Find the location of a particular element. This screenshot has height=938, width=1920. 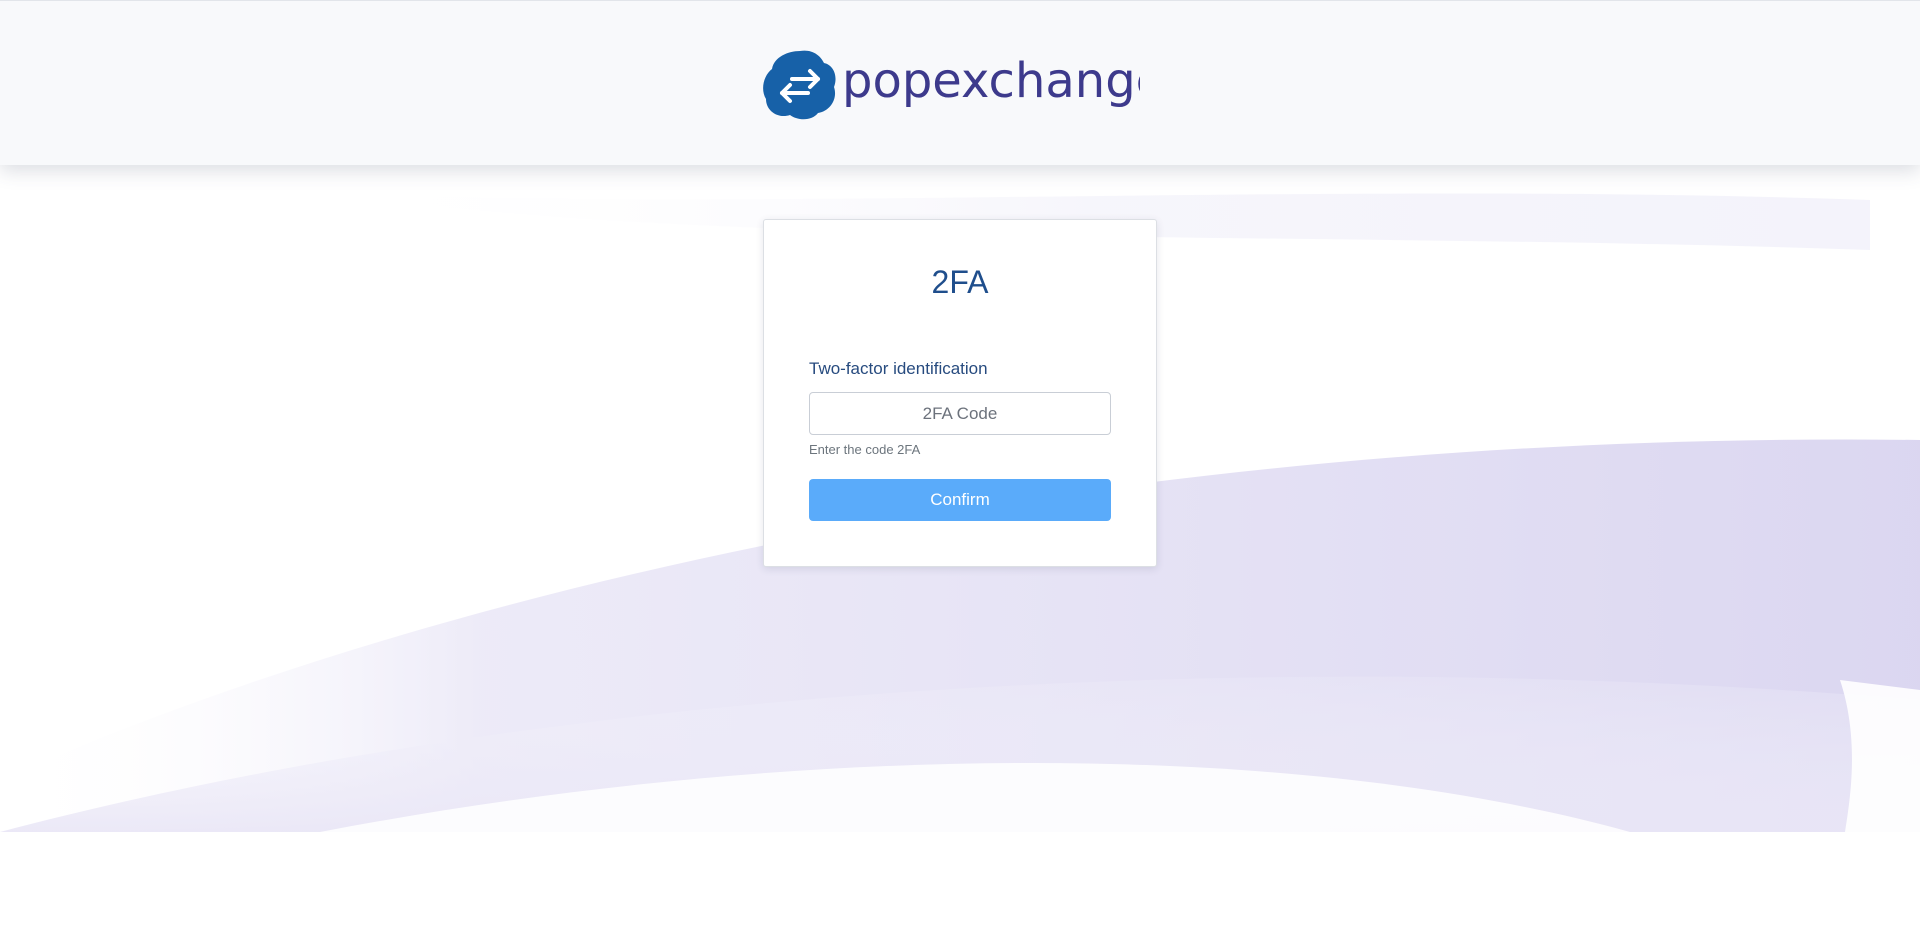

logo-wordmark: popexchange is located at coordinates (990, 85).